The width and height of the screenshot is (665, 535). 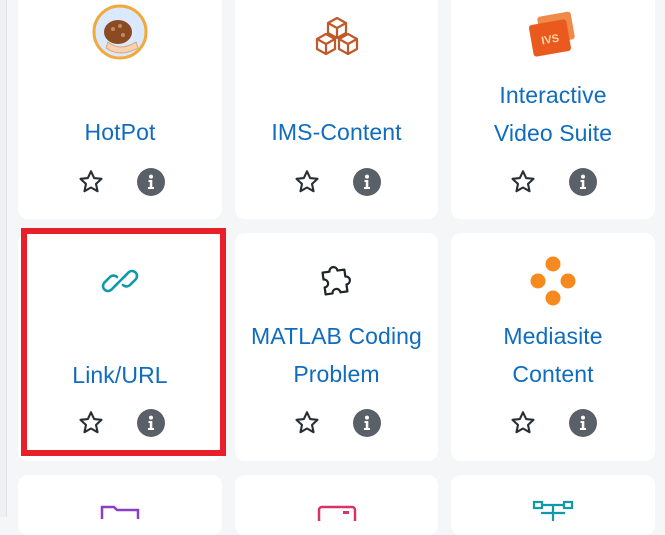 What do you see at coordinates (120, 109) in the screenshot?
I see `module-tile-hotpot: HotPot` at bounding box center [120, 109].